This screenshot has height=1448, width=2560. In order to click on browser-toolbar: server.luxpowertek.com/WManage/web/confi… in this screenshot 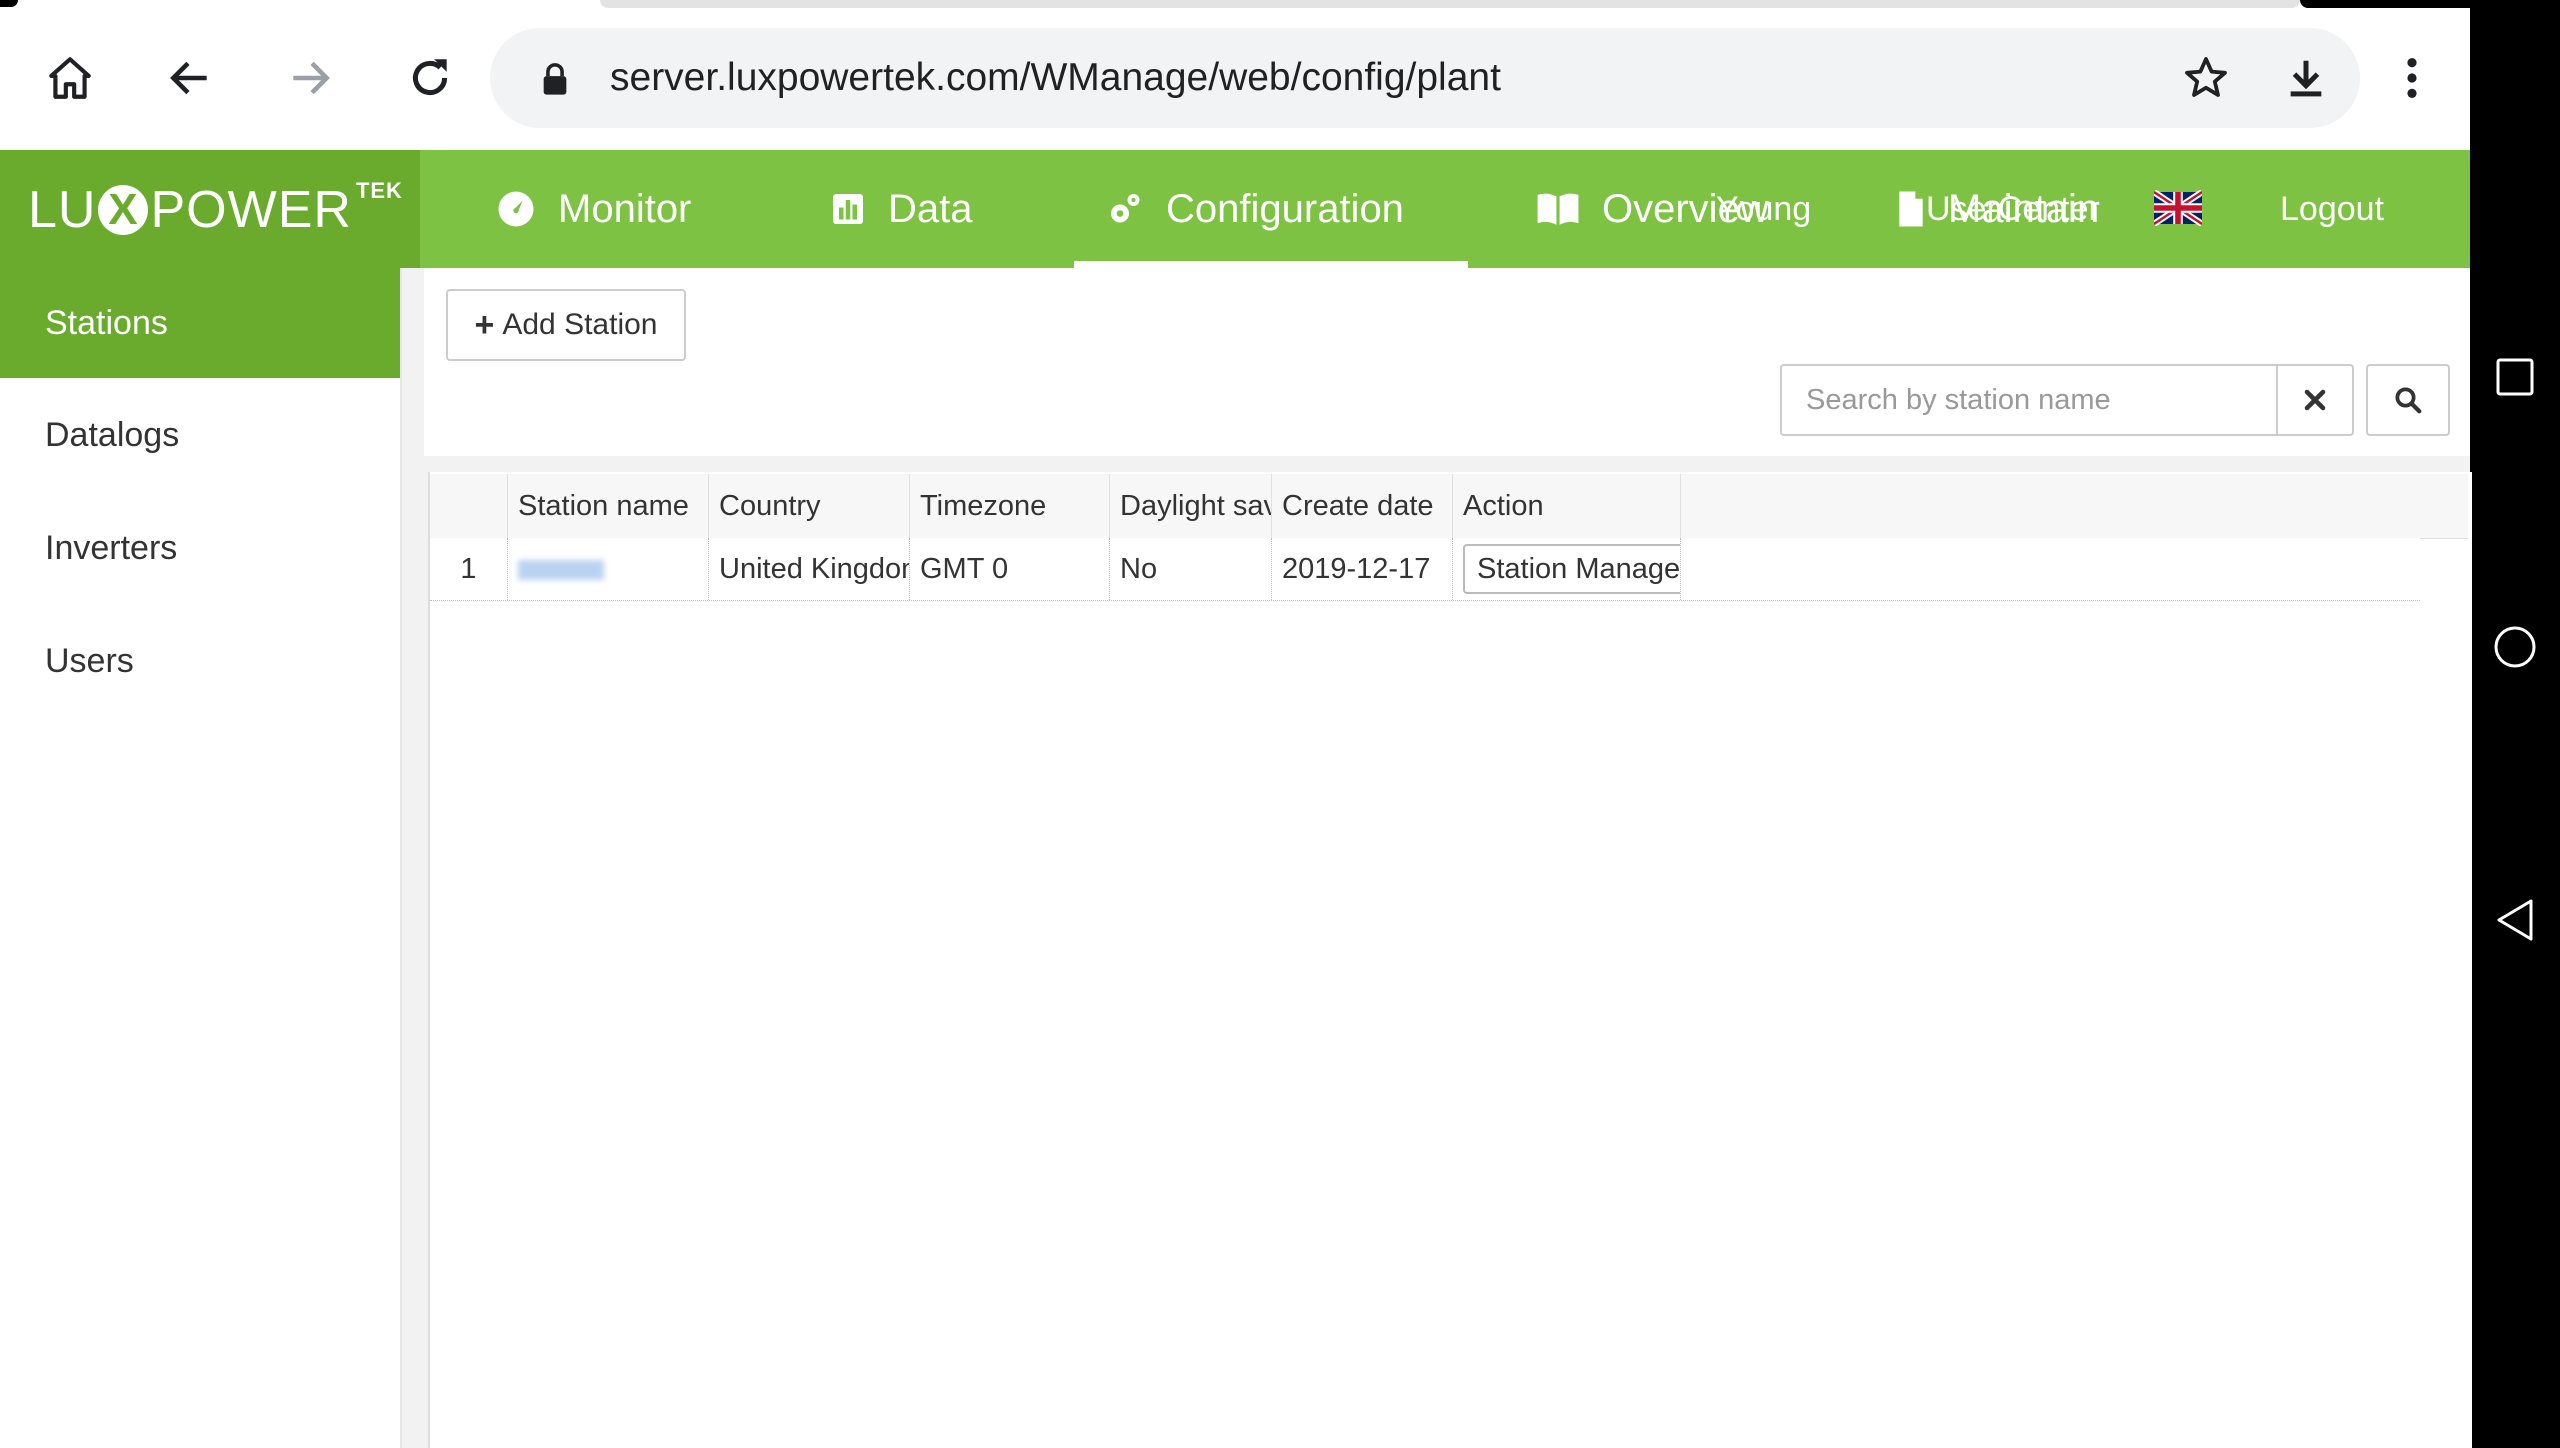, I will do `click(1235, 75)`.